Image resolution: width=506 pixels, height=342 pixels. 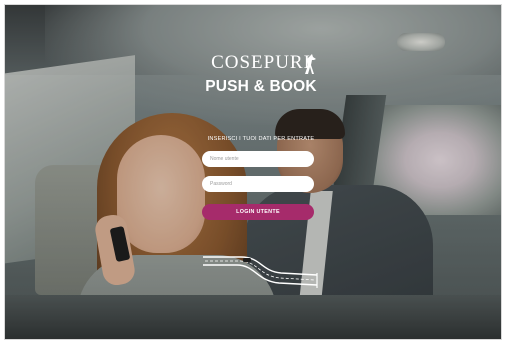 I want to click on greyhound-dog-icon, so click(x=310, y=64).